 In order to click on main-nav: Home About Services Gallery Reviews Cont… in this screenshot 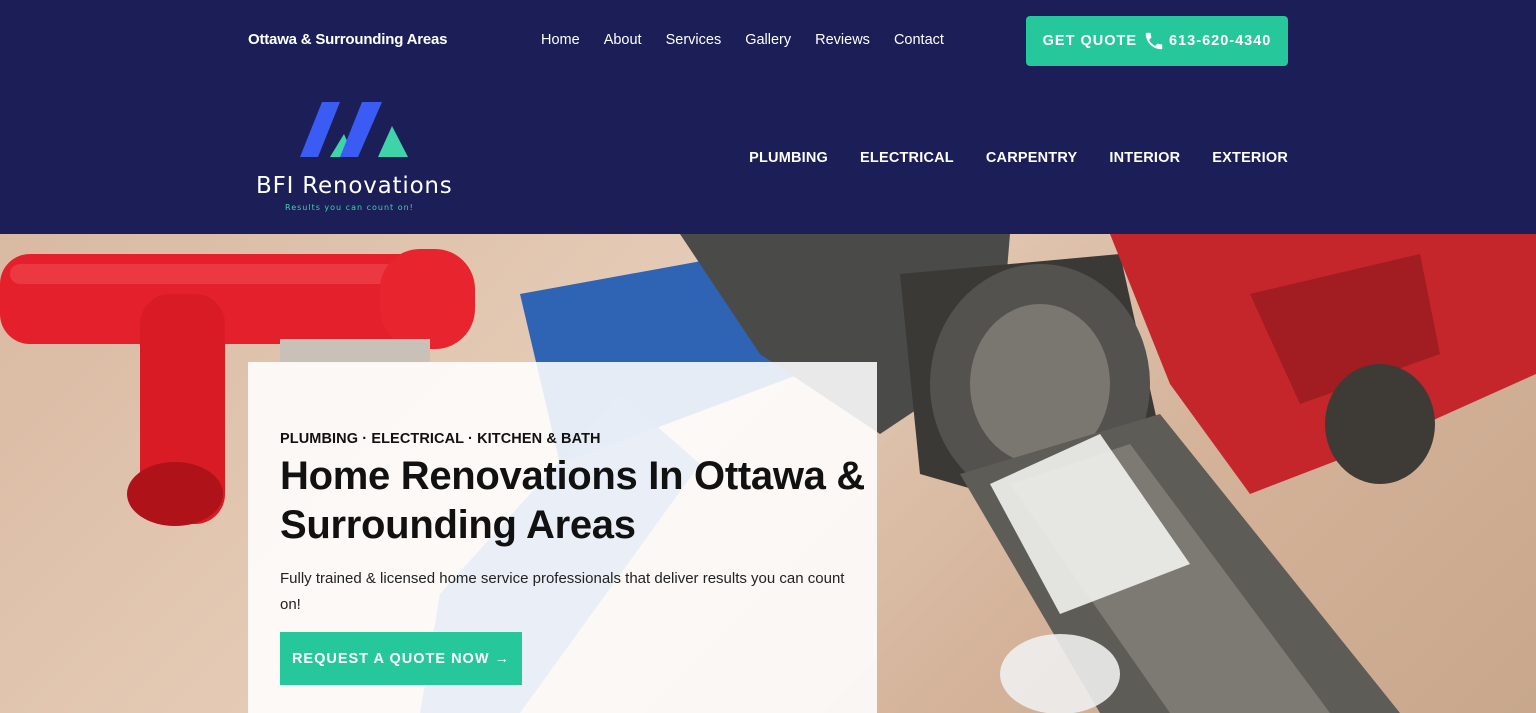, I will do `click(754, 40)`.